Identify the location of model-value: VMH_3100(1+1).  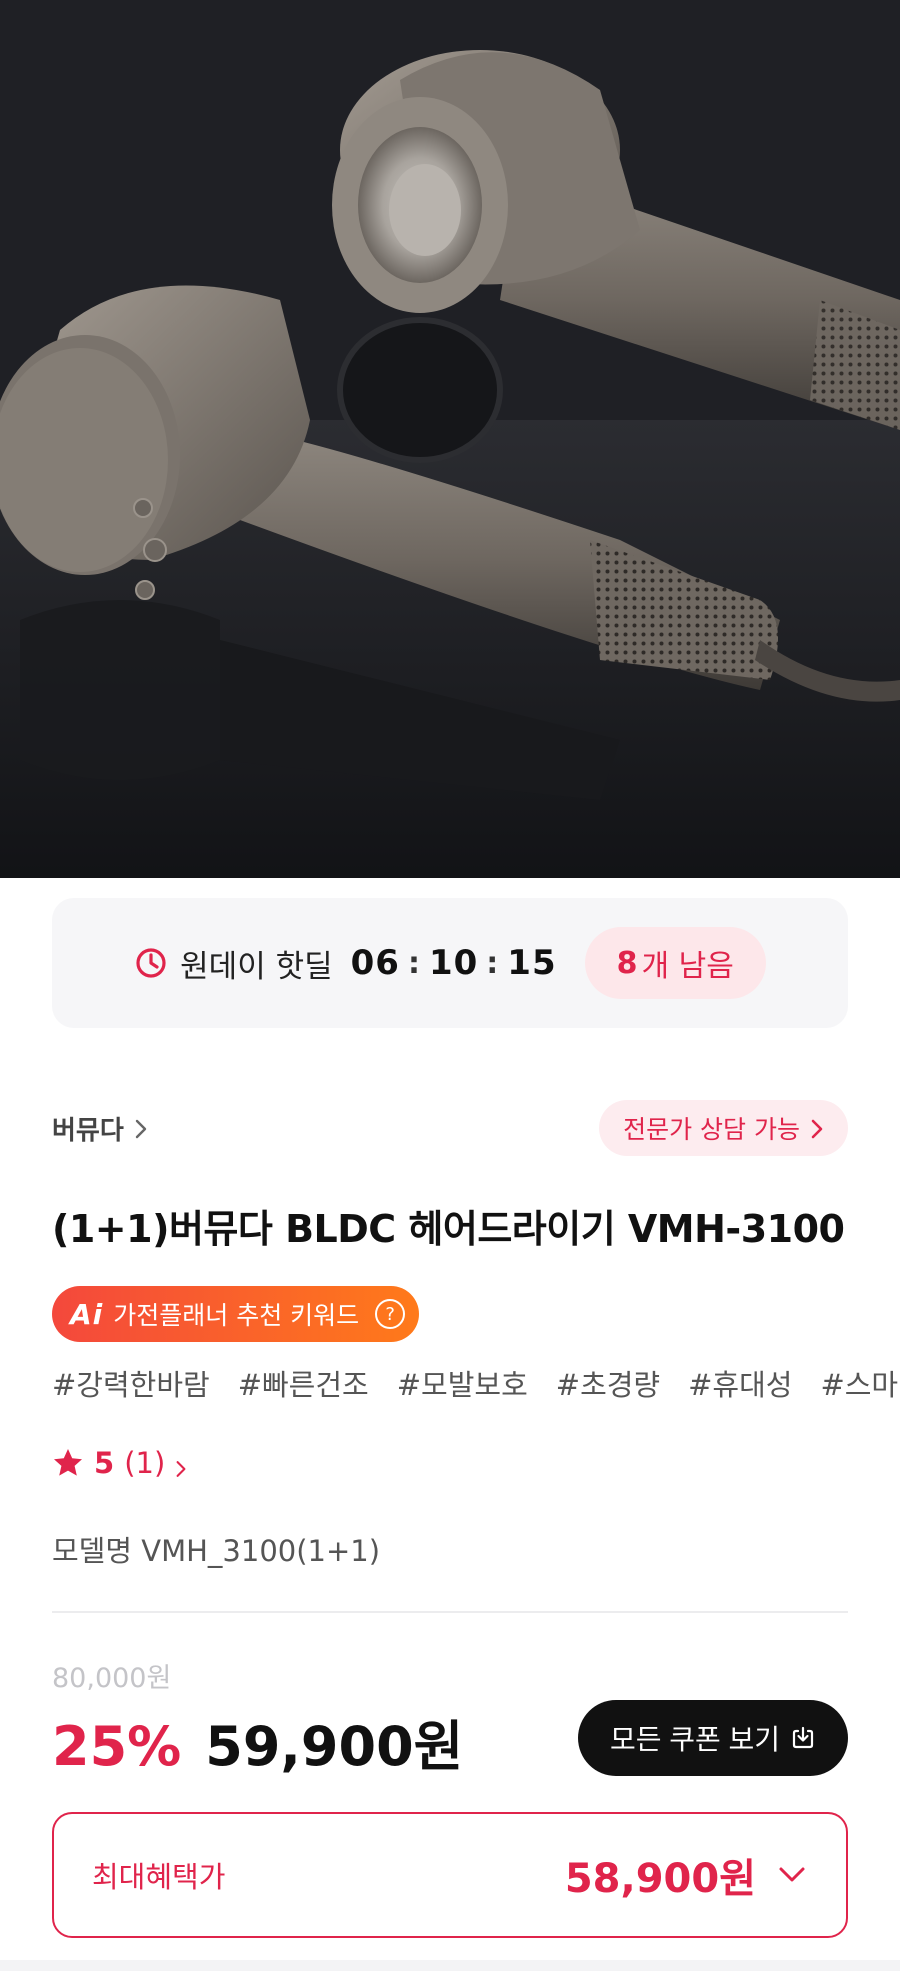
(261, 1551).